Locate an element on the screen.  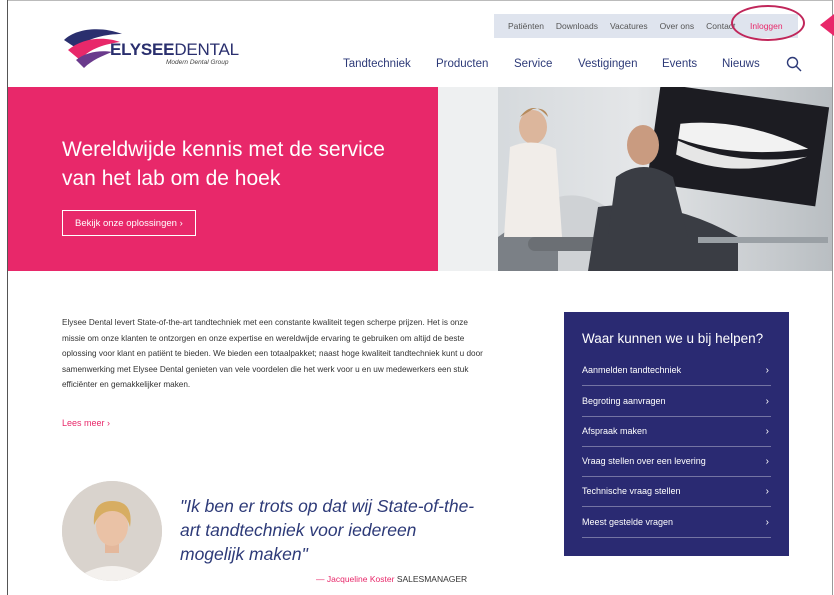
read-more-link: Lees meer › is located at coordinates (86, 423).